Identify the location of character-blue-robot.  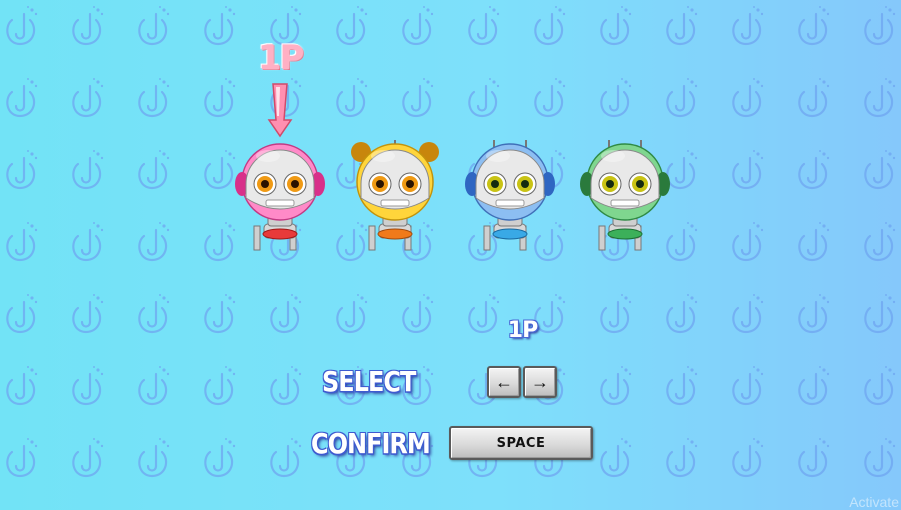
(510, 200).